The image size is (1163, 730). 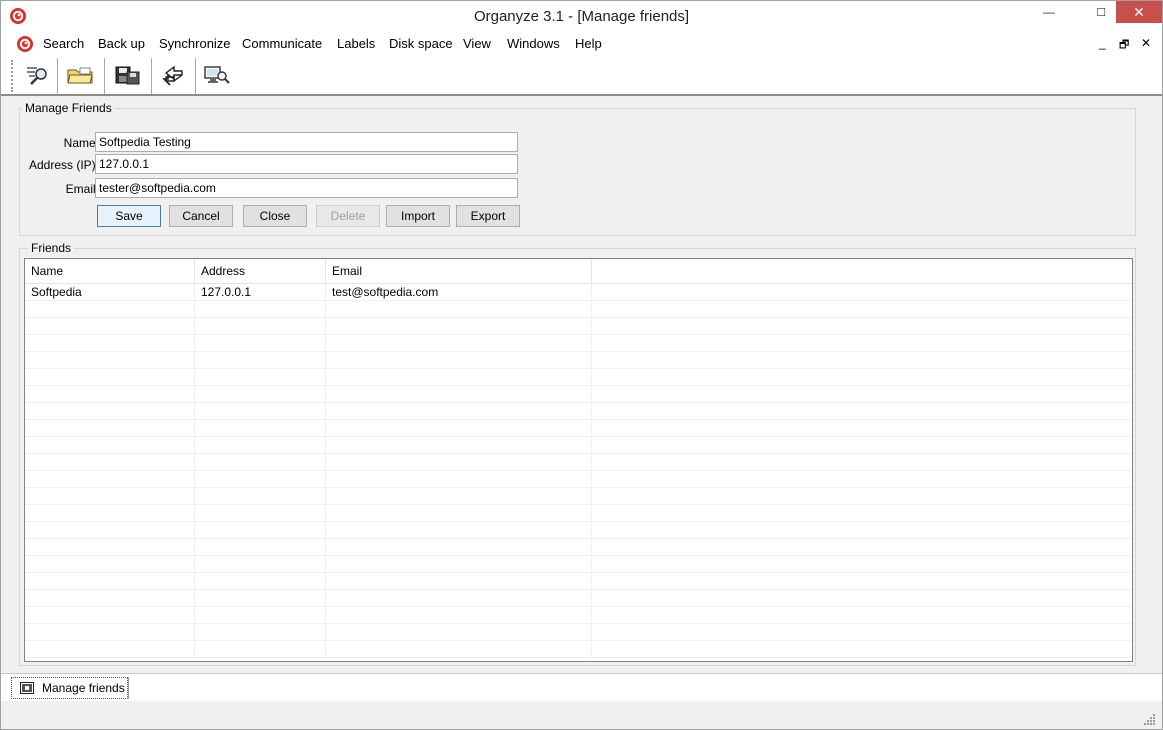 I want to click on menu-labels: Labels, so click(x=356, y=43).